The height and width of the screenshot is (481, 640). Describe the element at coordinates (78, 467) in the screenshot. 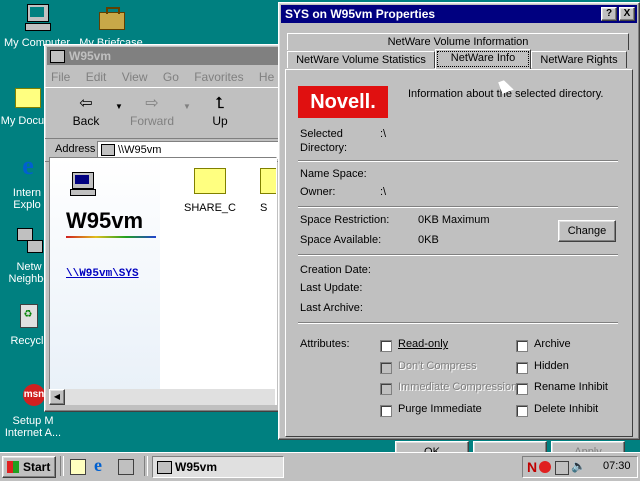

I see `show-desktop-icon` at that location.